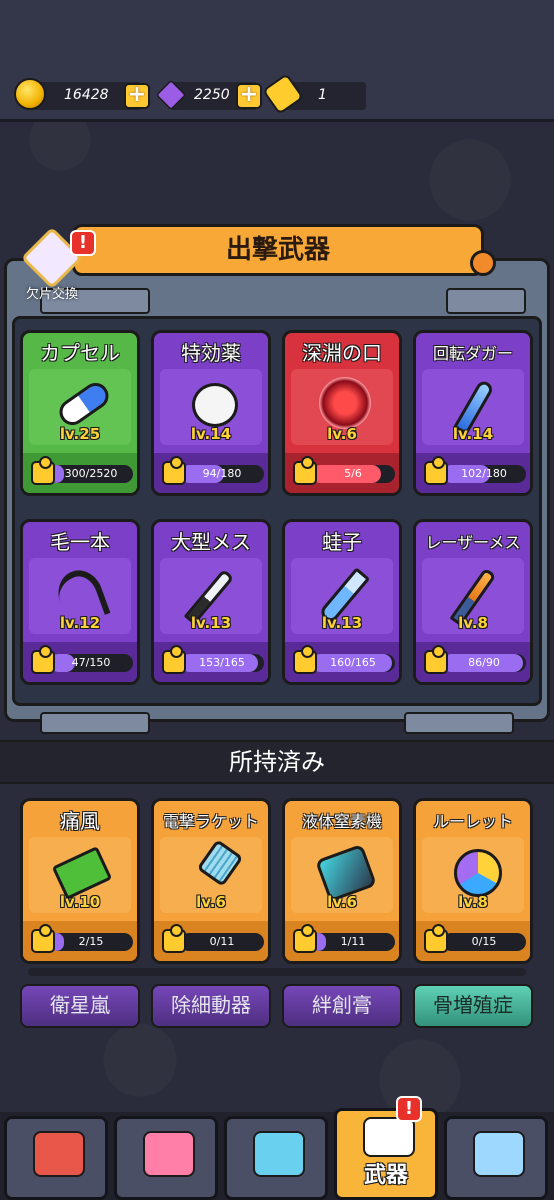 The width and height of the screenshot is (554, 1200). What do you see at coordinates (211, 542) in the screenshot?
I see `weapon-name: 大型メス` at bounding box center [211, 542].